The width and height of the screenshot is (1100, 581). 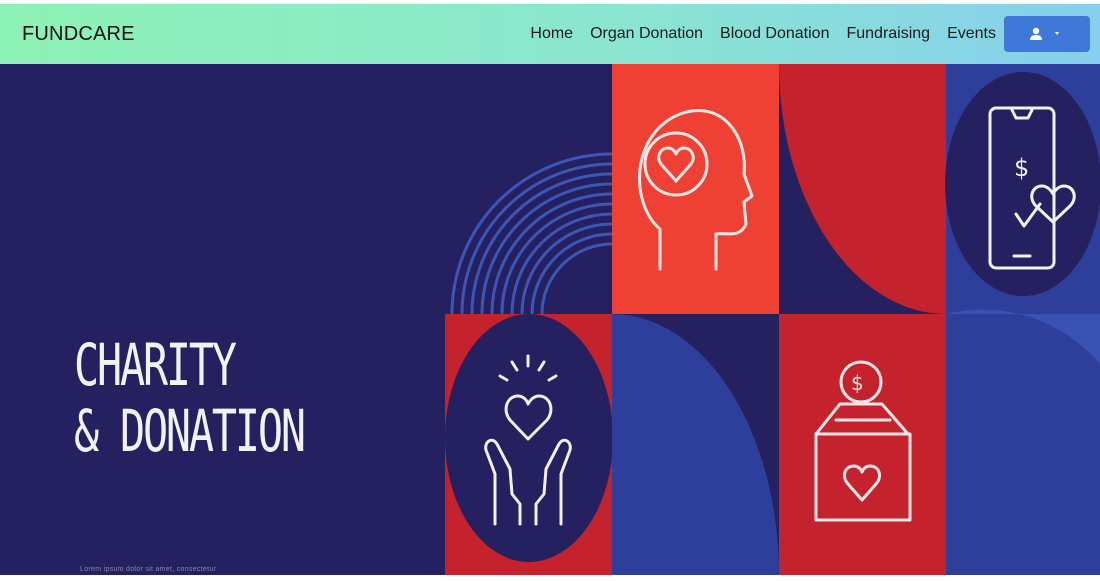 What do you see at coordinates (971, 34) in the screenshot?
I see `nav-link-events: Events` at bounding box center [971, 34].